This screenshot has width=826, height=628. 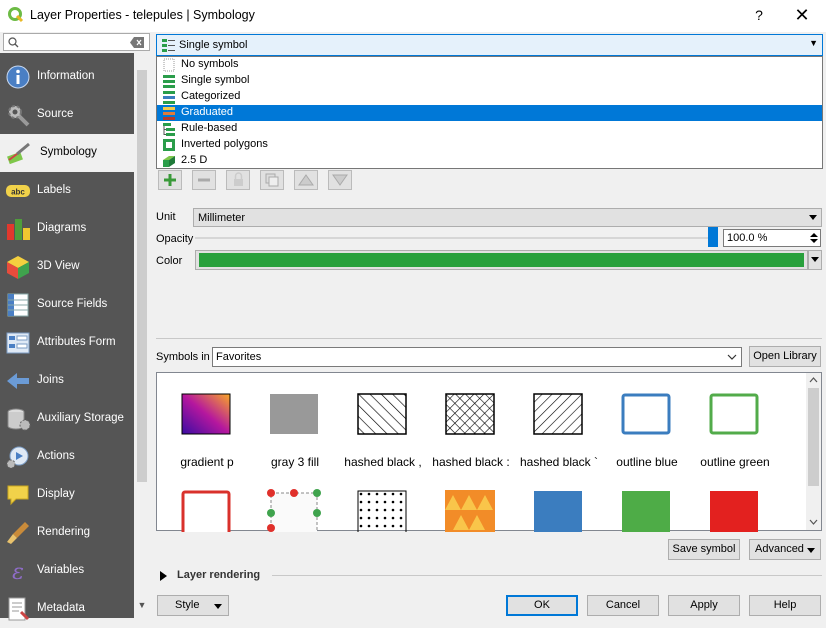 I want to click on sidebar-item-rendering: Rendering, so click(x=67, y=533).